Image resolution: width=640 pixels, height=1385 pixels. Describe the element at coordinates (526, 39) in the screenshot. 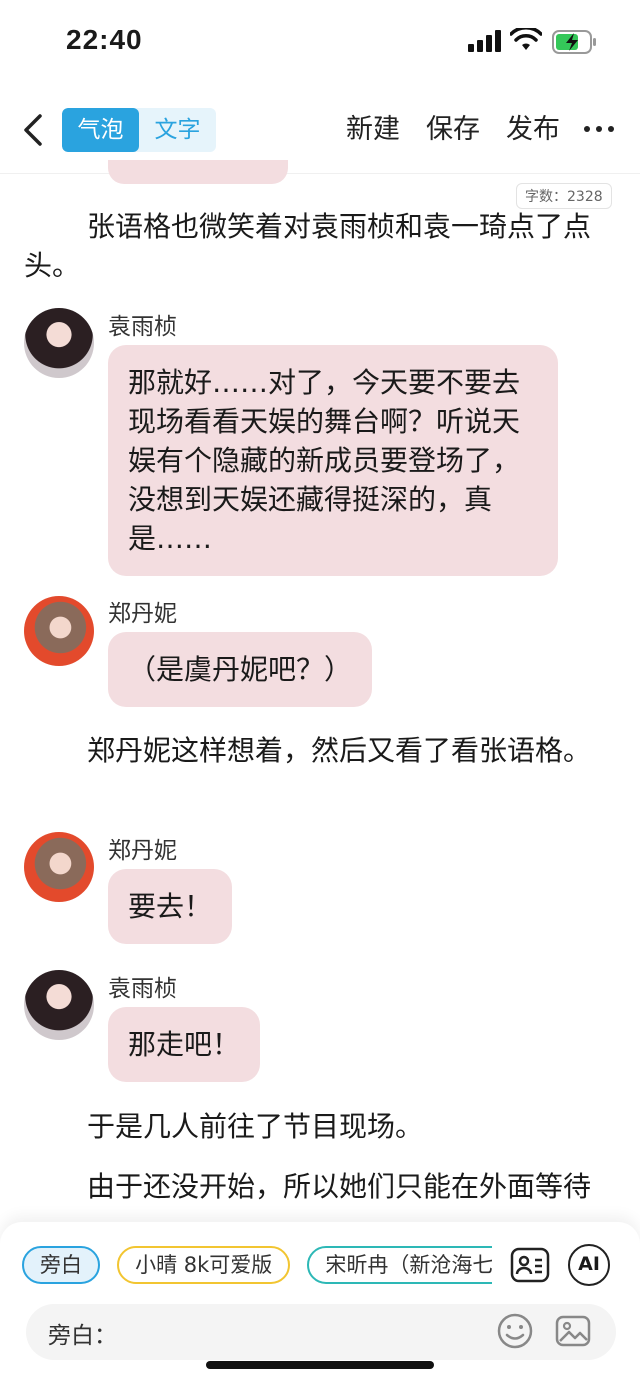

I see `wifi-icon` at that location.